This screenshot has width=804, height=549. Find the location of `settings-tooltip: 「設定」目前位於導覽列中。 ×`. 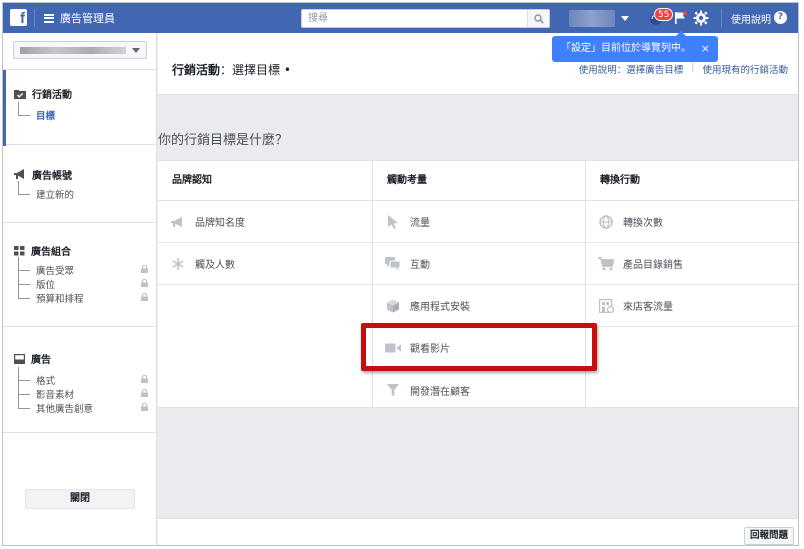

settings-tooltip: 「設定」目前位於導覽列中。 × is located at coordinates (635, 46).